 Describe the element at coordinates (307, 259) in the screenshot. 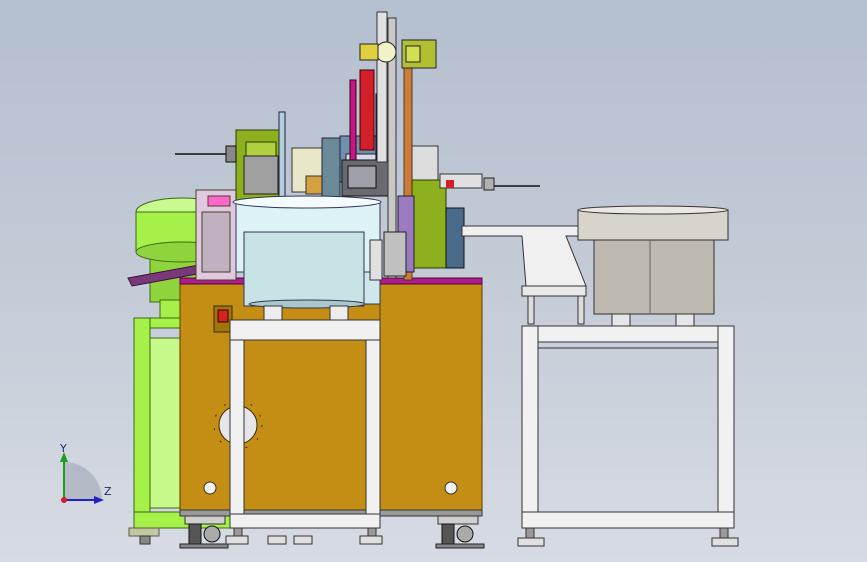

I see `center-bowl-feeder` at that location.